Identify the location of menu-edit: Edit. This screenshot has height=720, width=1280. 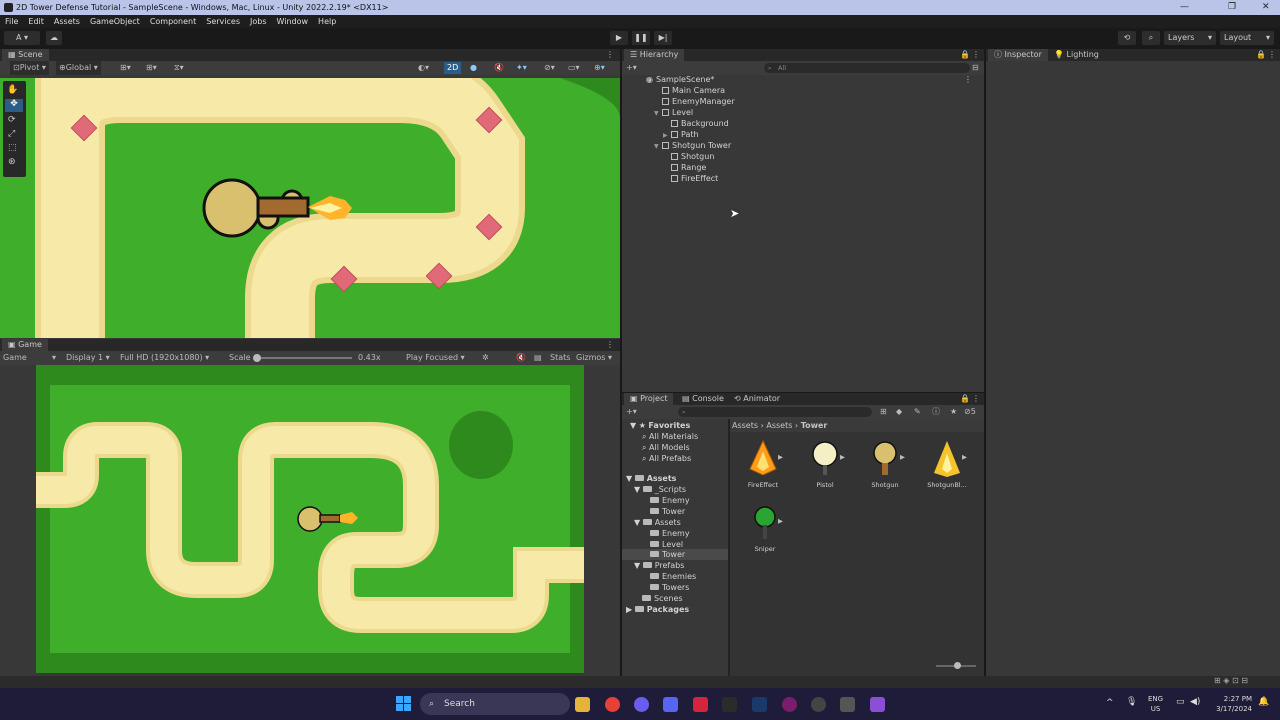
(36, 21).